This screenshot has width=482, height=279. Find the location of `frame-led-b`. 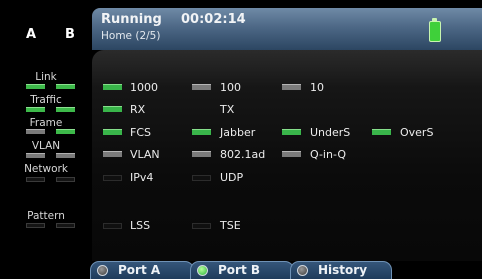

frame-led-b is located at coordinates (65, 131).